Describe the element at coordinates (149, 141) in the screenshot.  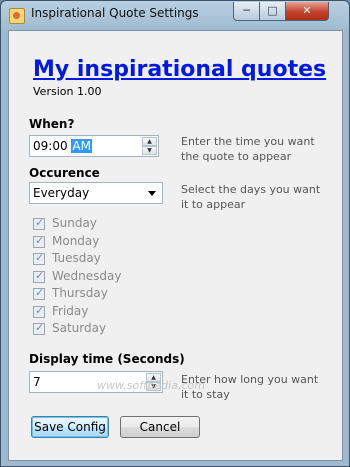
I see `spin-up-icon: ▲` at that location.